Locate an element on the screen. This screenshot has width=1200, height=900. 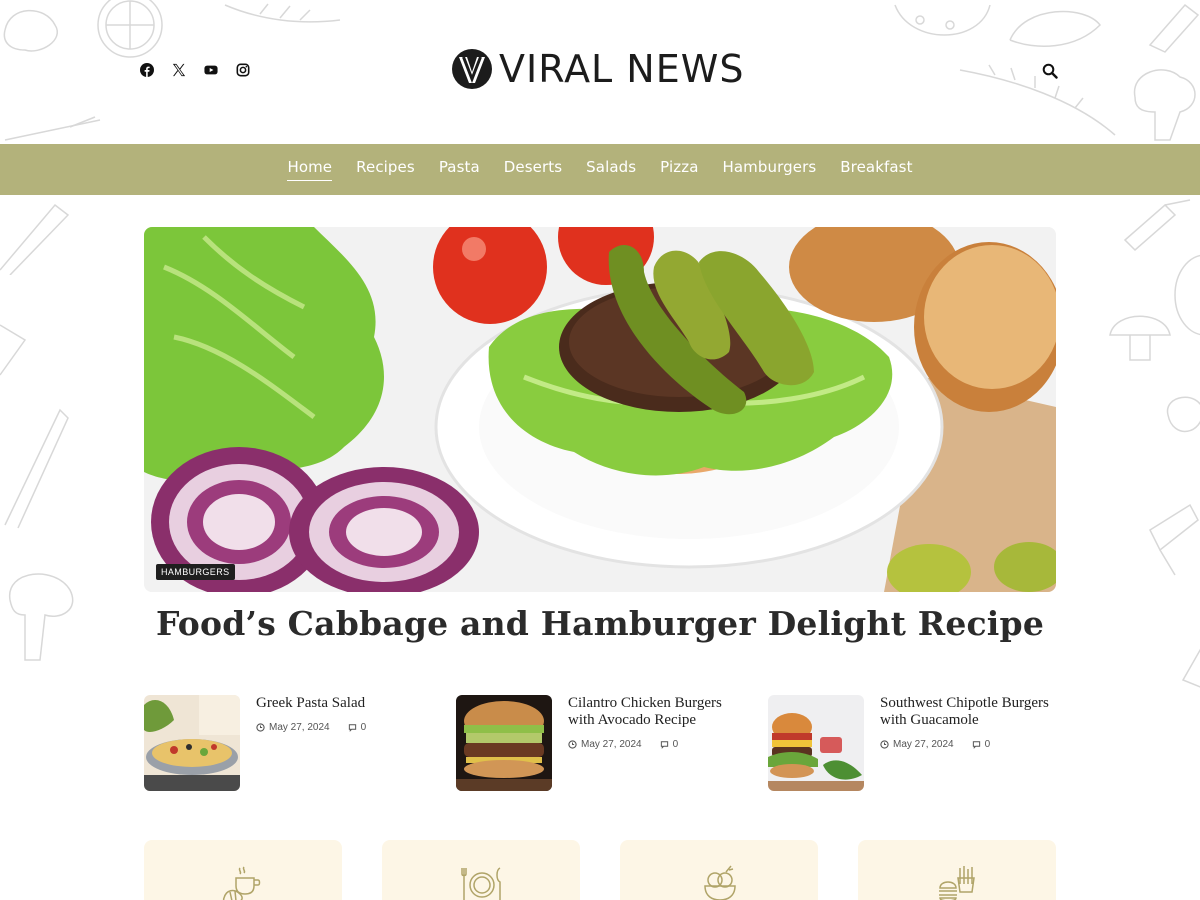
site-logo: VIRAL NEWS is located at coordinates (597, 69).